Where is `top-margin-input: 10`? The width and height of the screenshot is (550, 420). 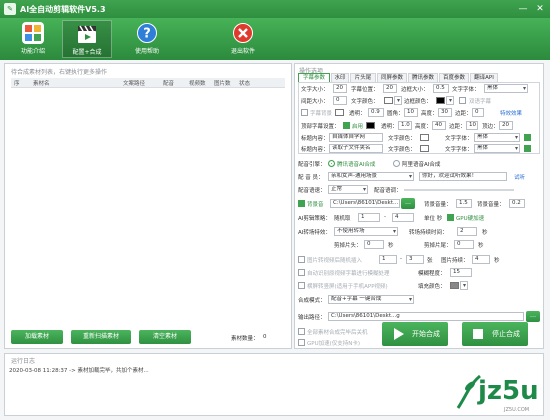
top-margin-input: 10 is located at coordinates (472, 125).